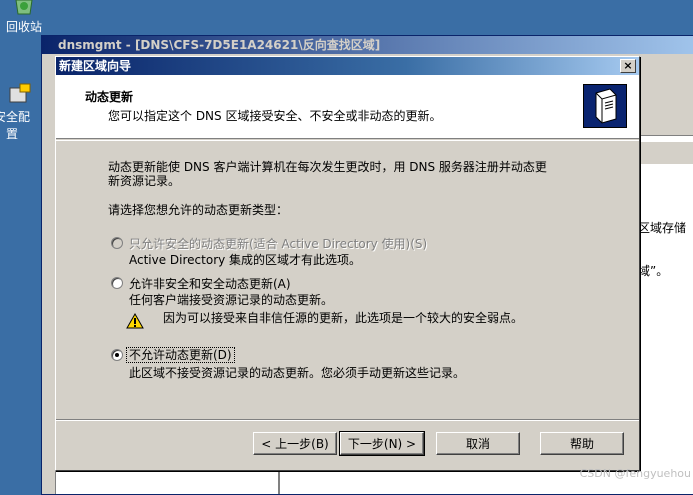 The height and width of the screenshot is (495, 693). I want to click on dns-management-right-text-1: 区域存储, so click(662, 228).